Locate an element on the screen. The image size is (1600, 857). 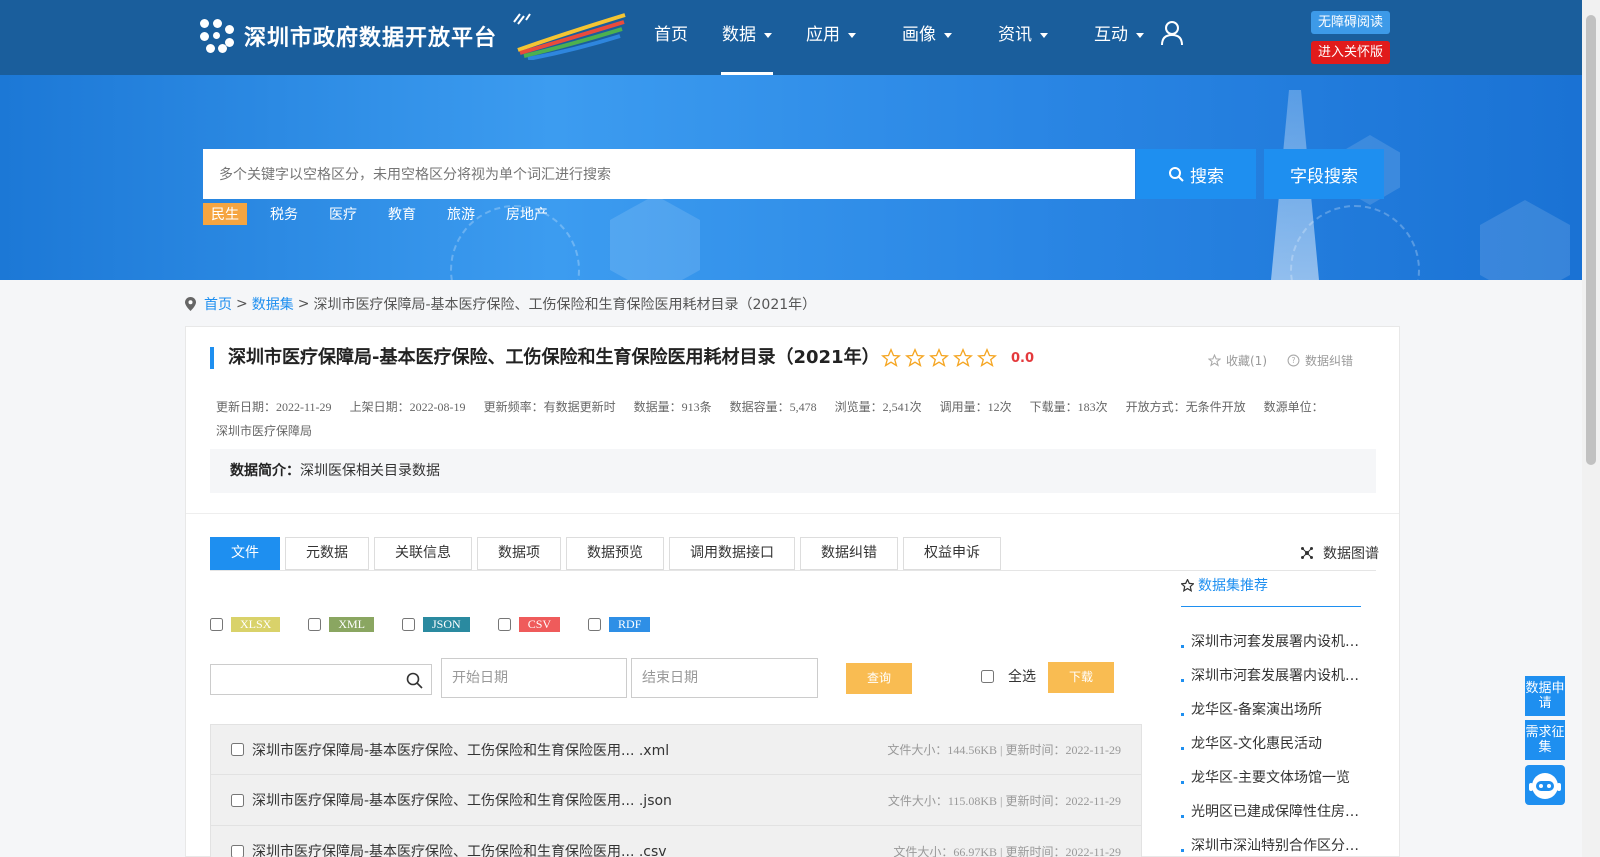
select-all: 全选 is located at coordinates (1008, 676).